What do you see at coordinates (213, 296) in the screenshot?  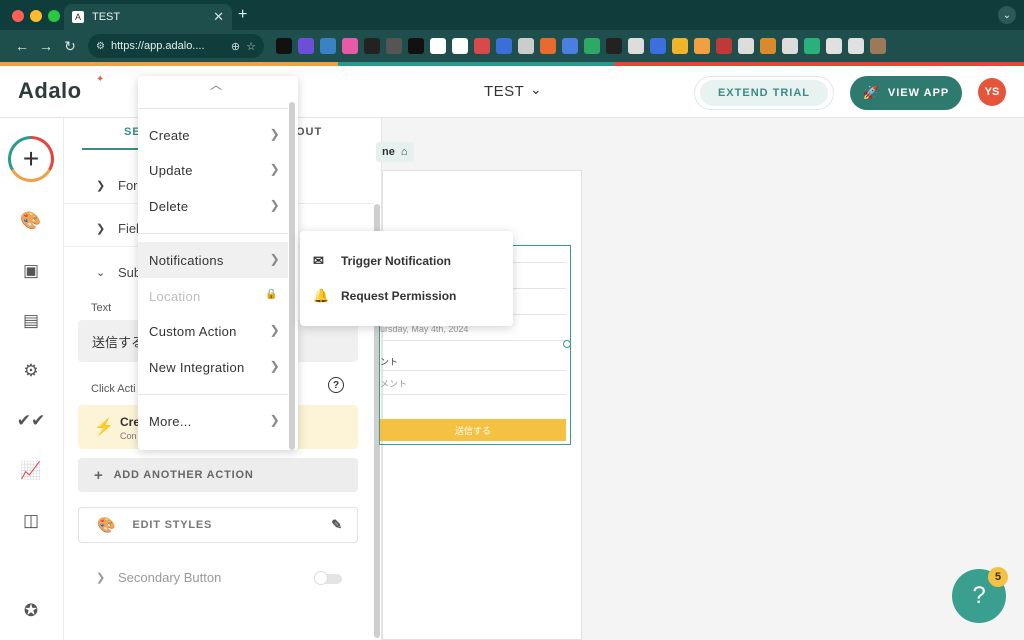 I see `menu-item-location: Location 🔒` at bounding box center [213, 296].